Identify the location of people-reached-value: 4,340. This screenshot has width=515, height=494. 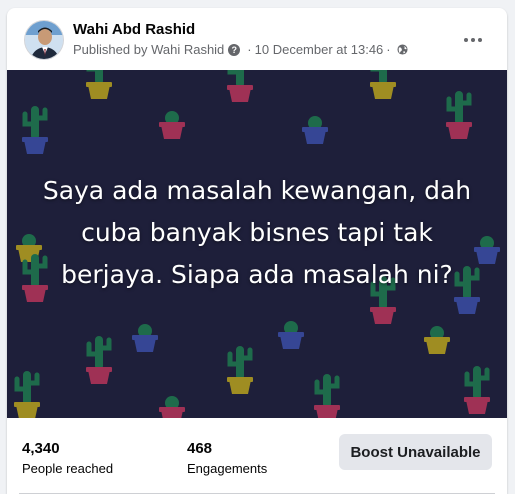
(41, 448).